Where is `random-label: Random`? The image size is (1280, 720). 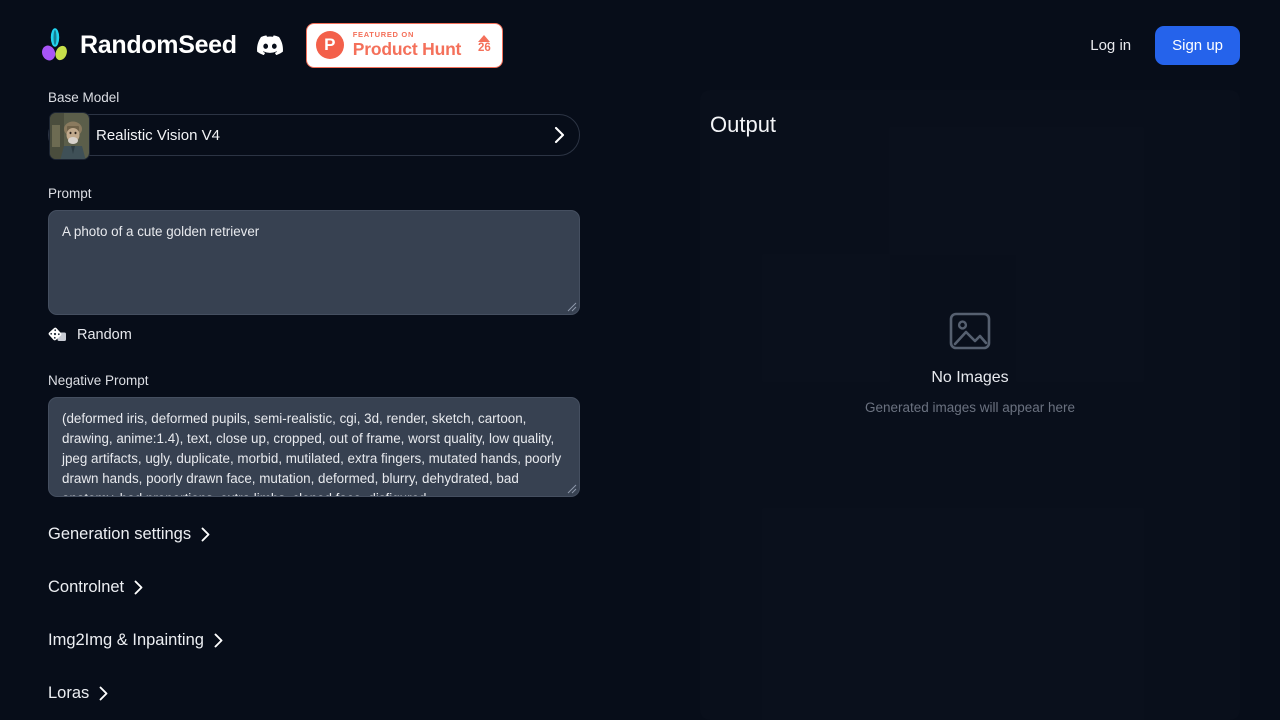 random-label: Random is located at coordinates (104, 335).